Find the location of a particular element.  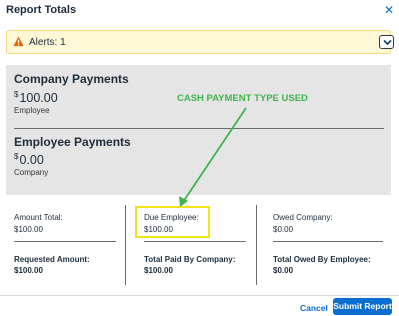

cancel-button: Cancel is located at coordinates (314, 308).